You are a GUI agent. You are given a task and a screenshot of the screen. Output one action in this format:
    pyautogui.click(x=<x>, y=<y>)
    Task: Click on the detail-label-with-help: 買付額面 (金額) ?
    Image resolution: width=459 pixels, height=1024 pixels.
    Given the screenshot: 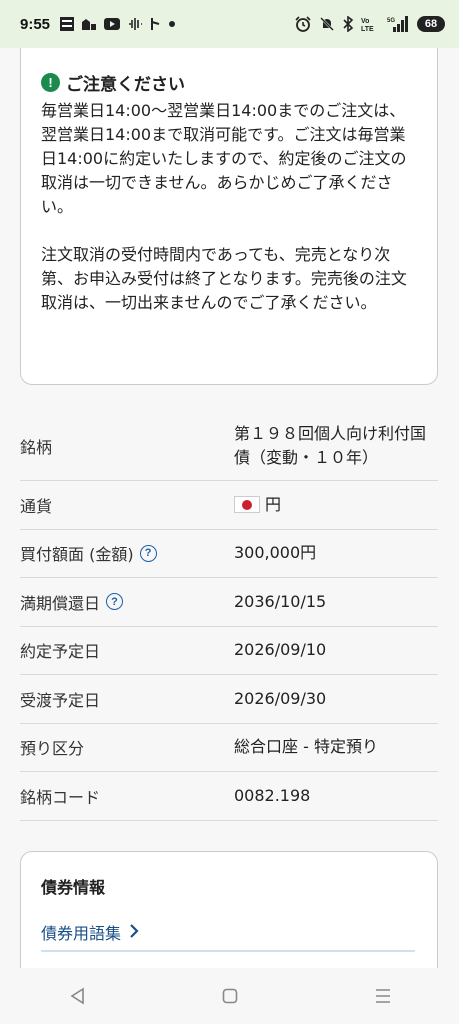 What is the action you would take?
    pyautogui.click(x=127, y=553)
    